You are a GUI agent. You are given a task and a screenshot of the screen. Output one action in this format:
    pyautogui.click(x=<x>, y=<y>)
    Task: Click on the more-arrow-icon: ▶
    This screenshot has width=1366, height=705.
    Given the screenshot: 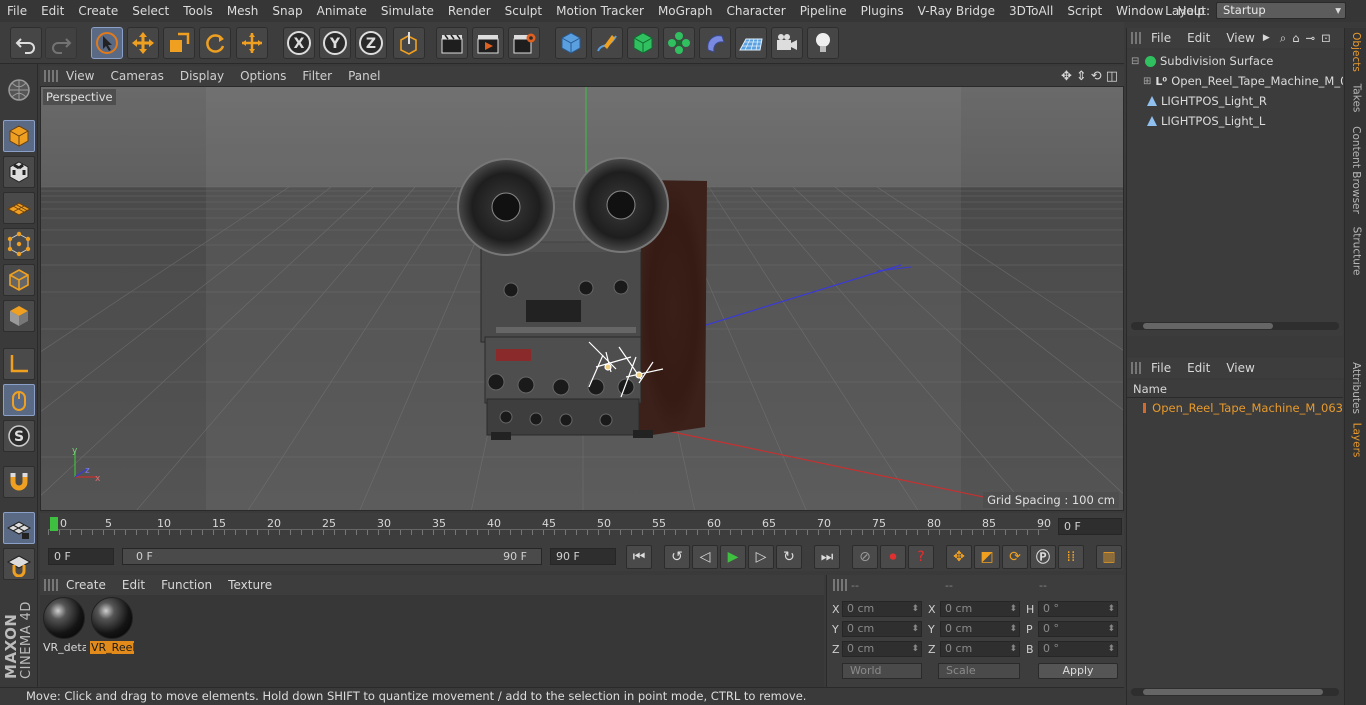 What is the action you would take?
    pyautogui.click(x=1266, y=38)
    